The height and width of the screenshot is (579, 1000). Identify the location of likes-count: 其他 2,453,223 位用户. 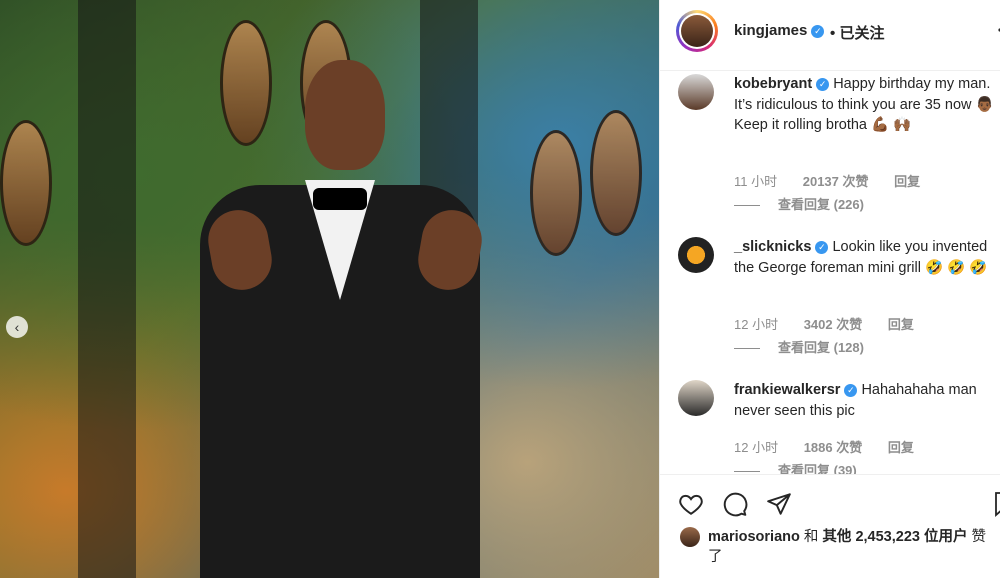
(894, 537).